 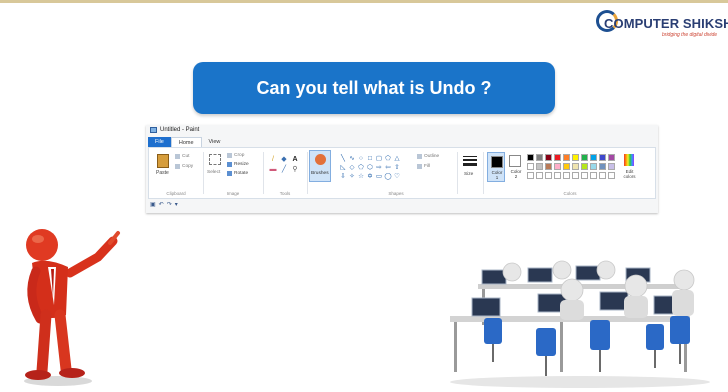 I want to click on callout-rect-shape-icon: ▭, so click(x=379, y=176).